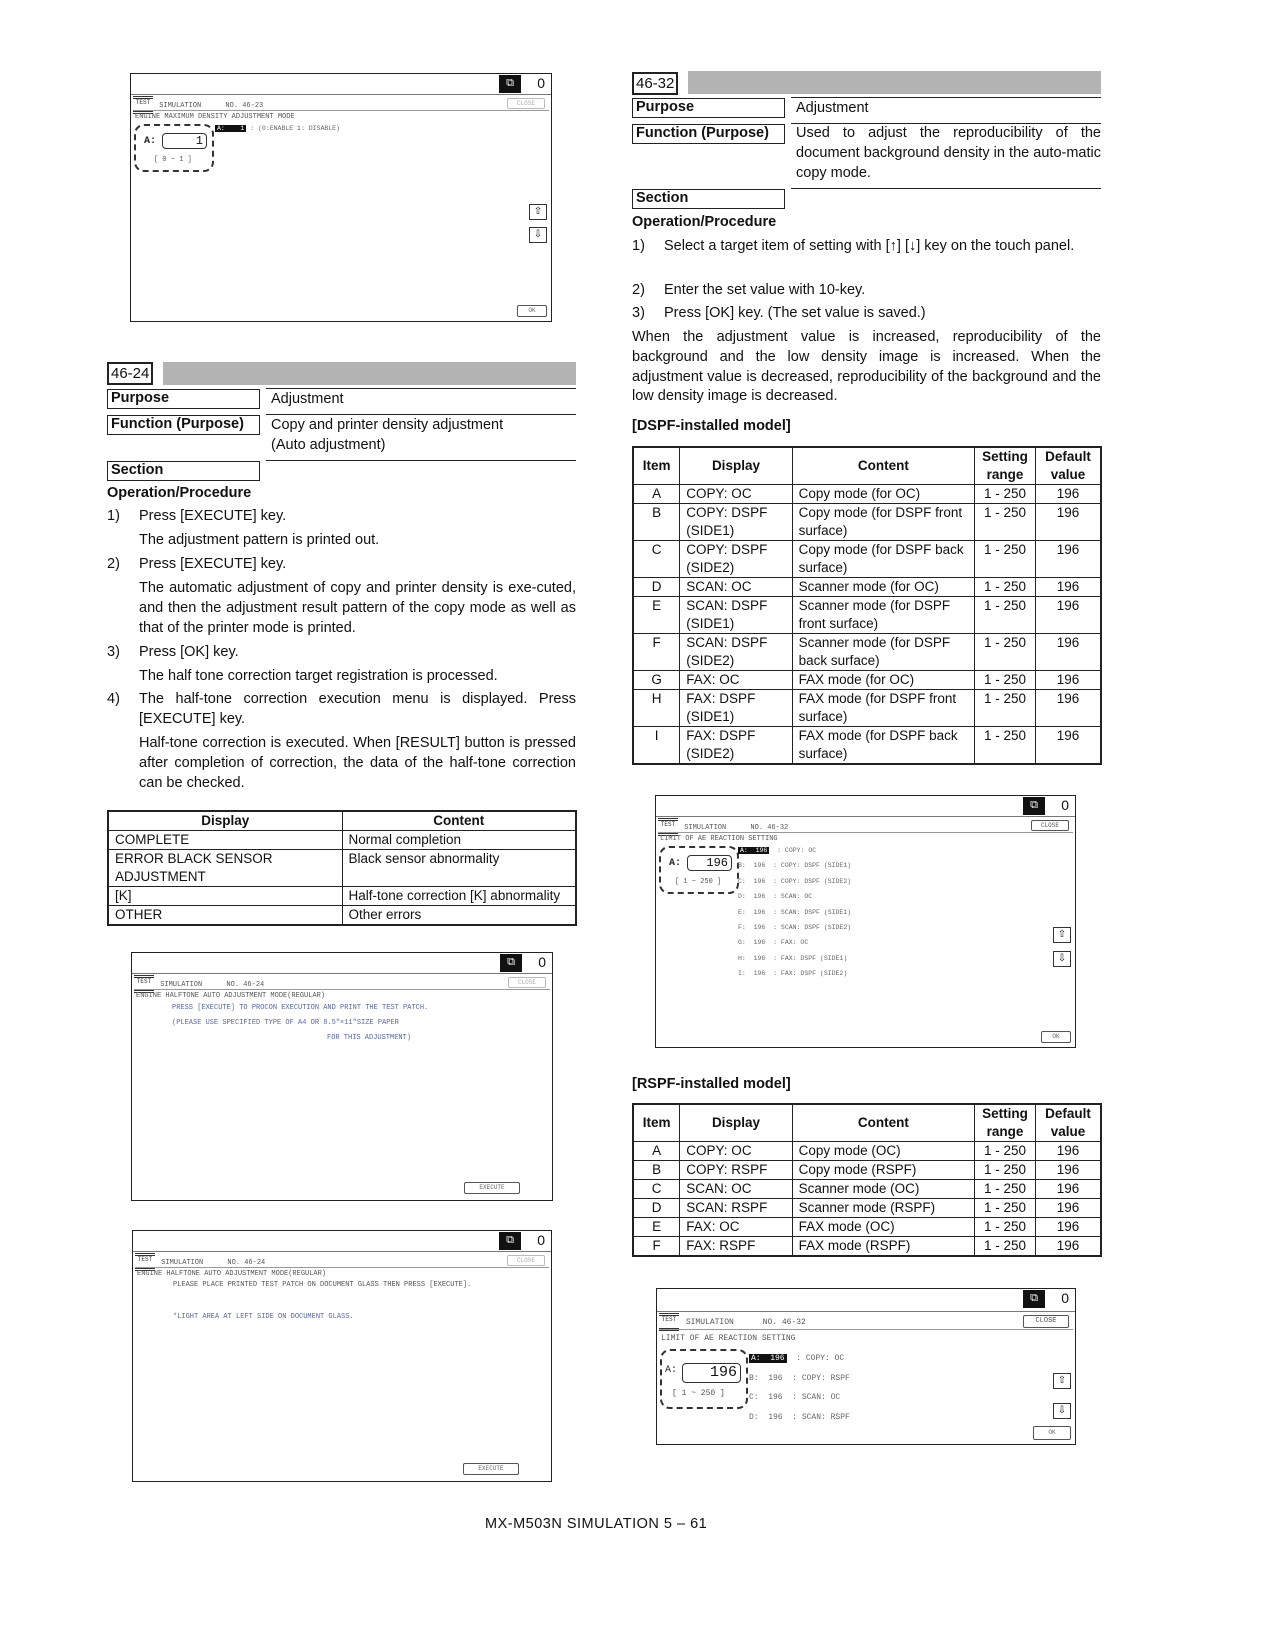 The image size is (1271, 1650). I want to click on setting-row: B: 196 : COPY: RSPF, so click(799, 1378).